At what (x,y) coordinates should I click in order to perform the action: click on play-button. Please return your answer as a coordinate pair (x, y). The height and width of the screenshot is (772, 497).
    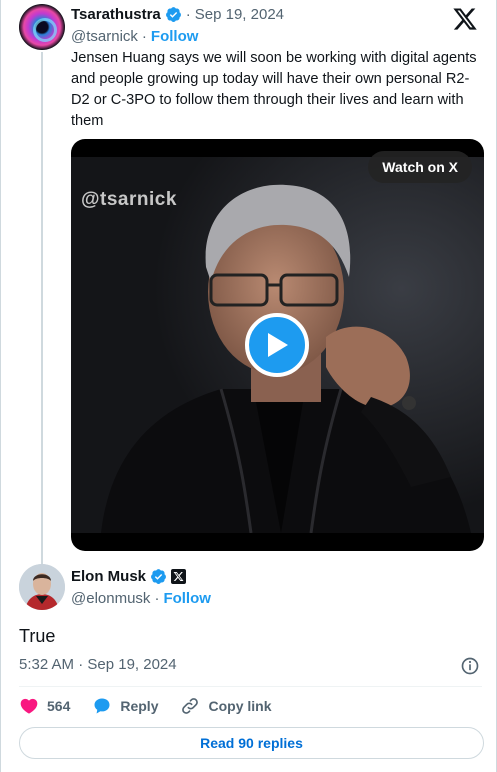
    Looking at the image, I should click on (277, 345).